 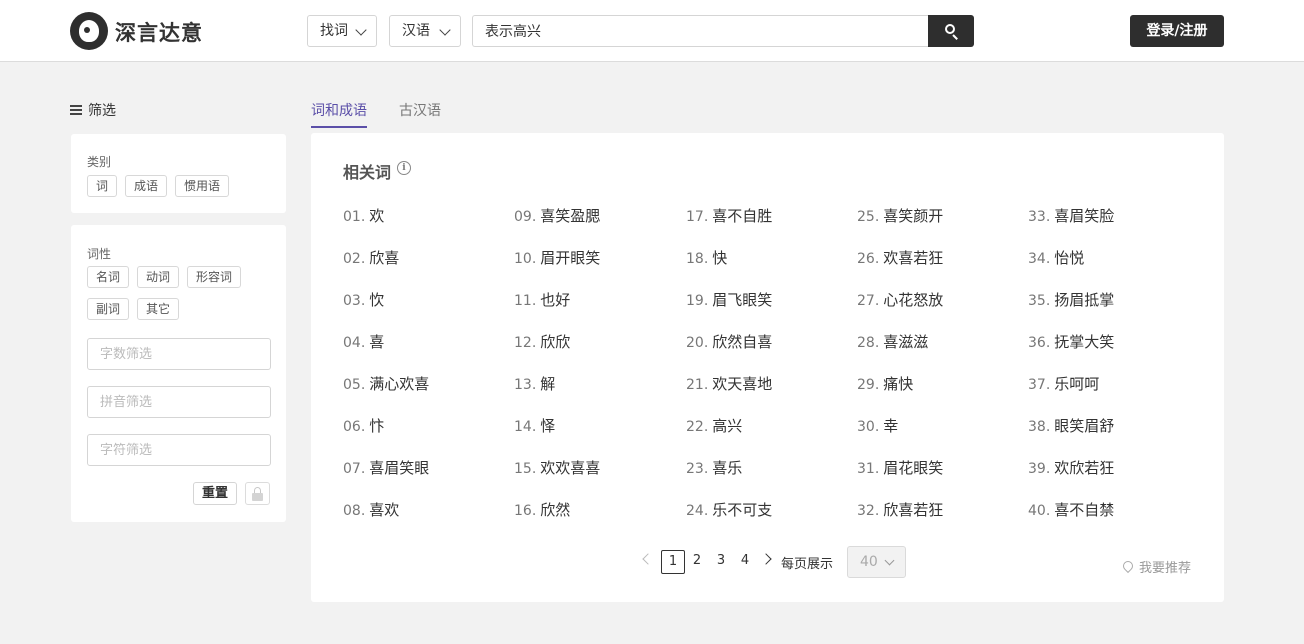 I want to click on related-word-item: 07. 喜眉笑眼, so click(x=386, y=468).